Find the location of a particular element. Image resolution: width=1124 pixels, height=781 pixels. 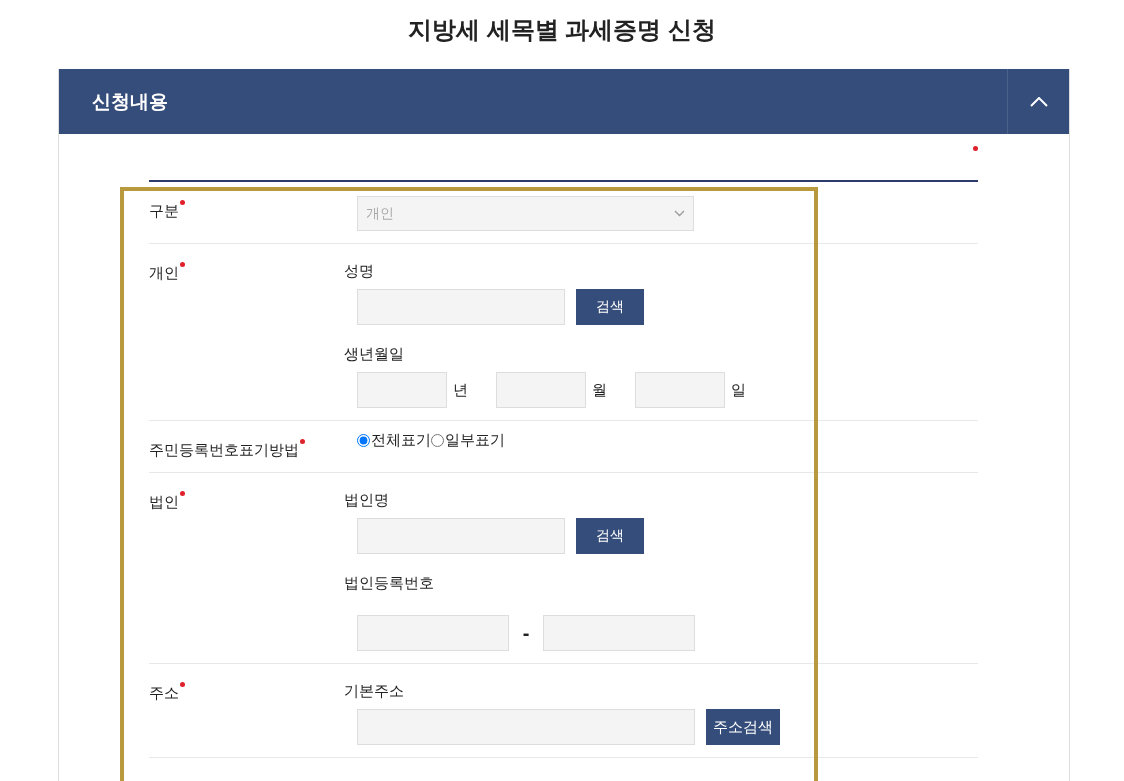

chevron-down-icon is located at coordinates (679, 213).